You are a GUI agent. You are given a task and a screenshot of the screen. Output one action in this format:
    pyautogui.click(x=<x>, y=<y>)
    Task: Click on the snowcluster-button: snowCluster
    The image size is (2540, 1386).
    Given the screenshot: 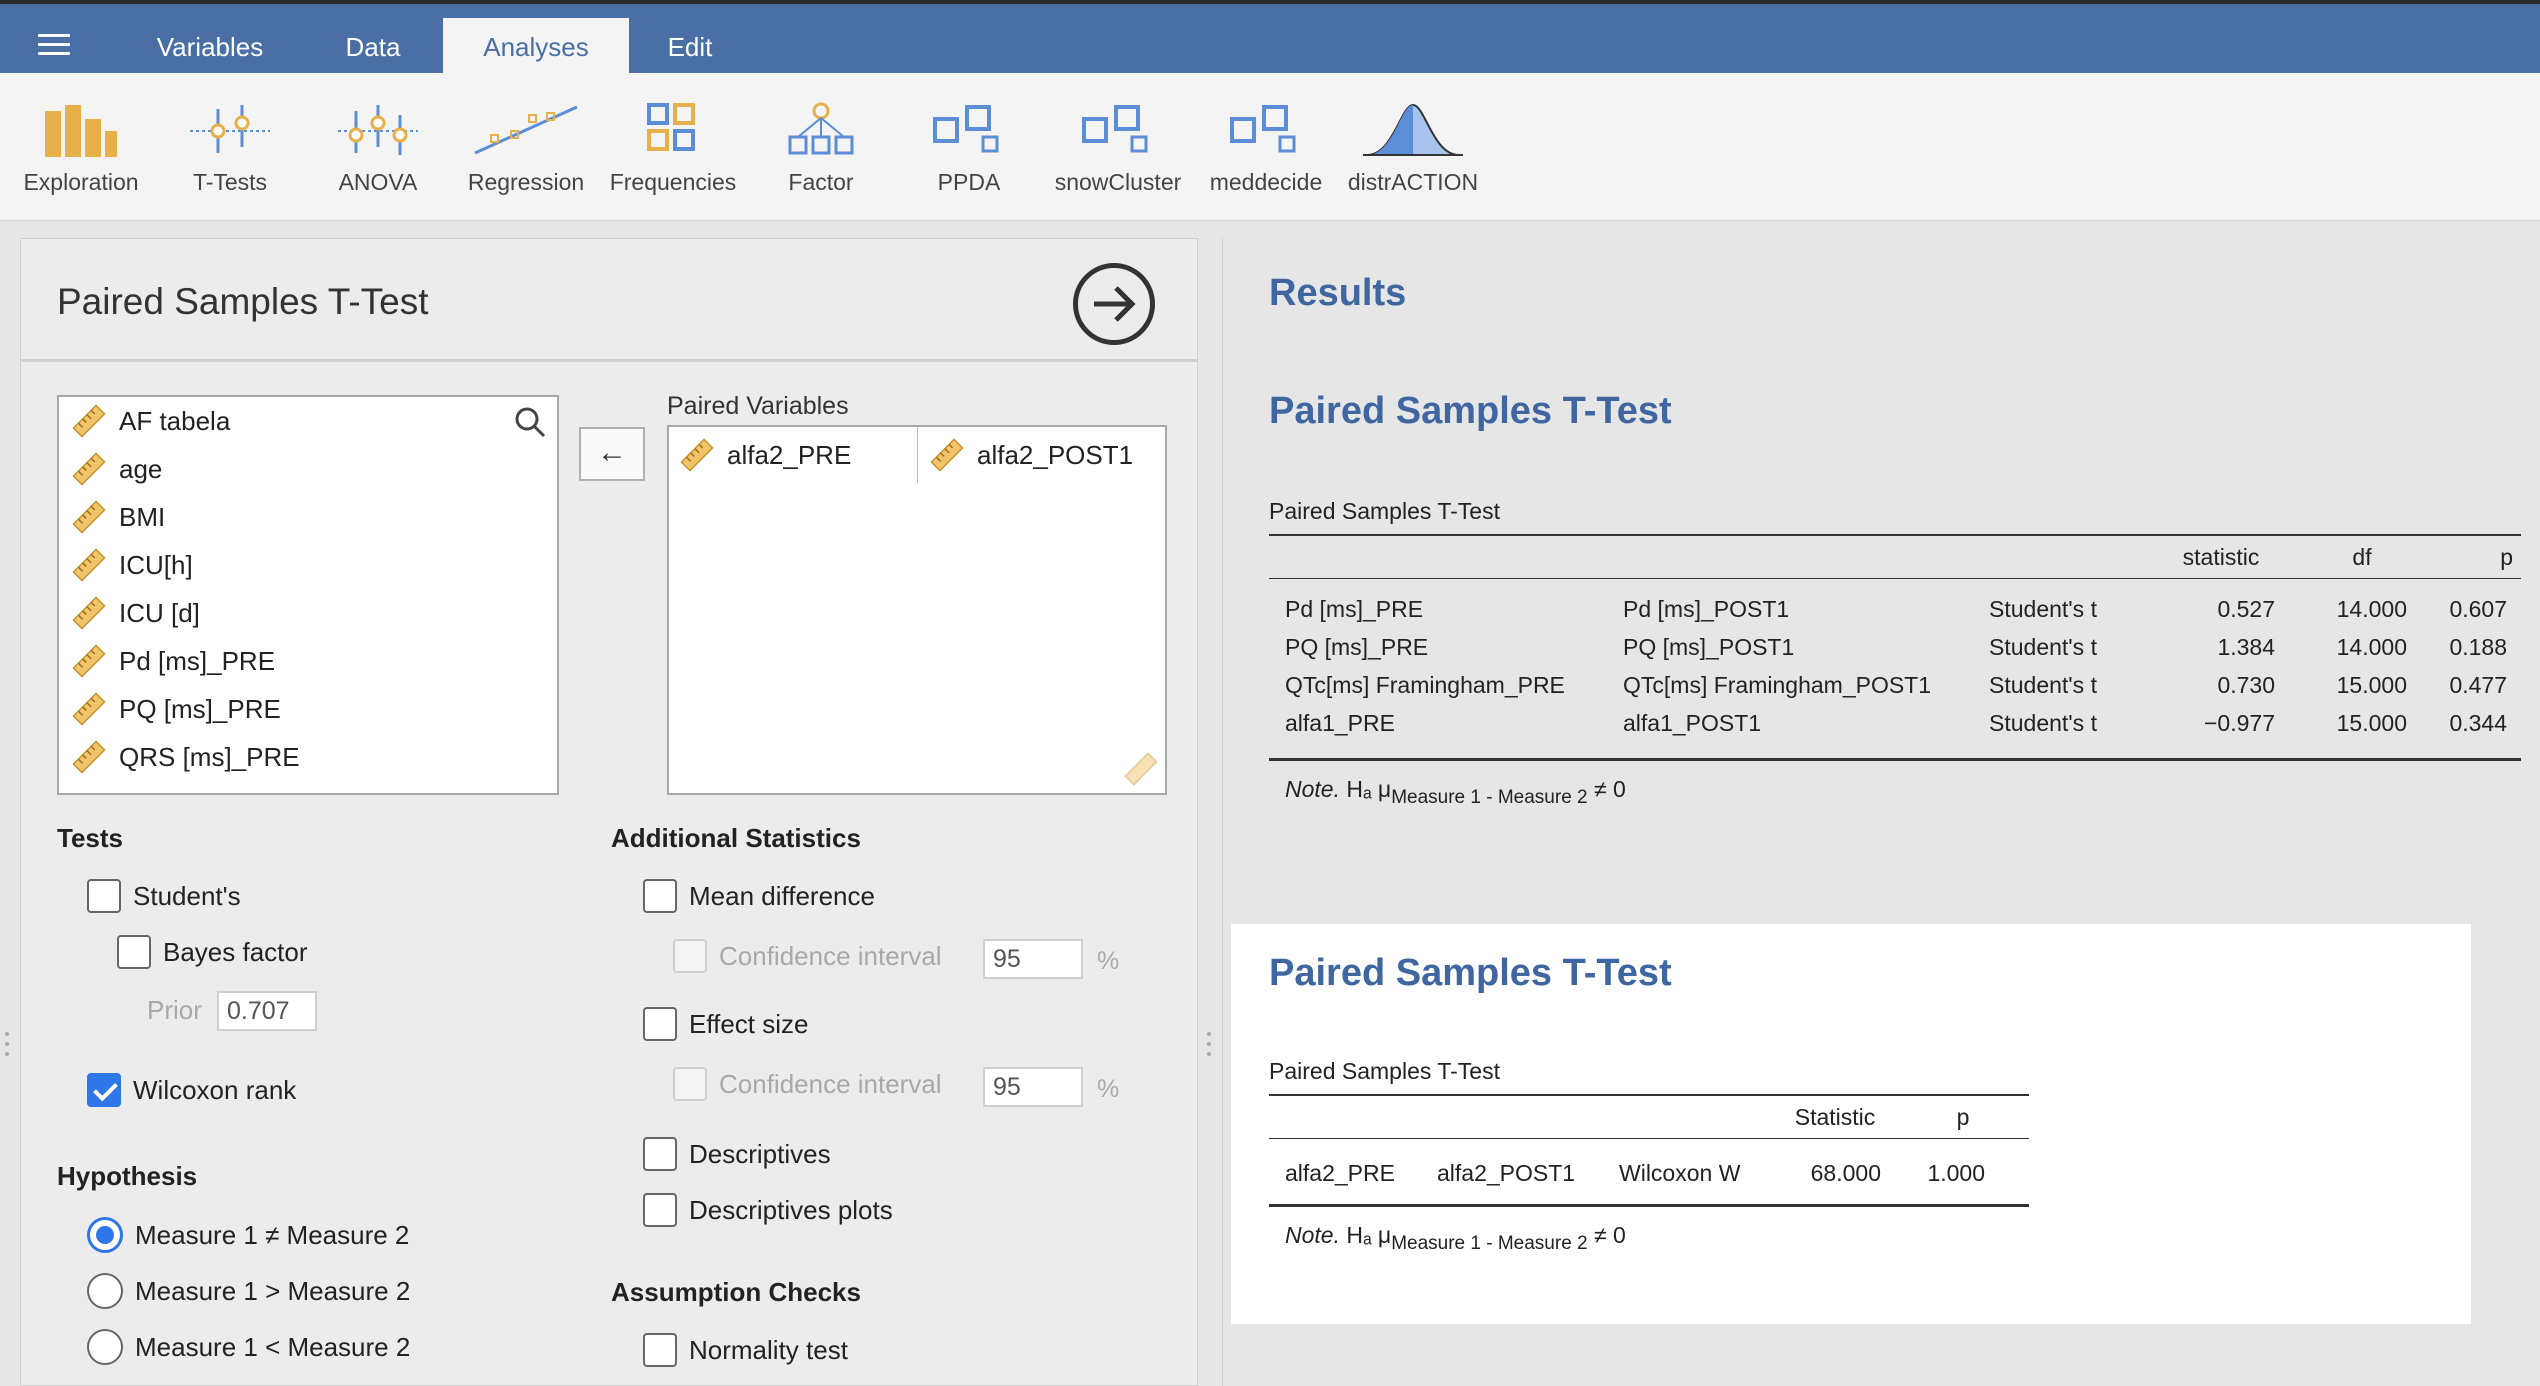 What is the action you would take?
    pyautogui.click(x=1118, y=151)
    